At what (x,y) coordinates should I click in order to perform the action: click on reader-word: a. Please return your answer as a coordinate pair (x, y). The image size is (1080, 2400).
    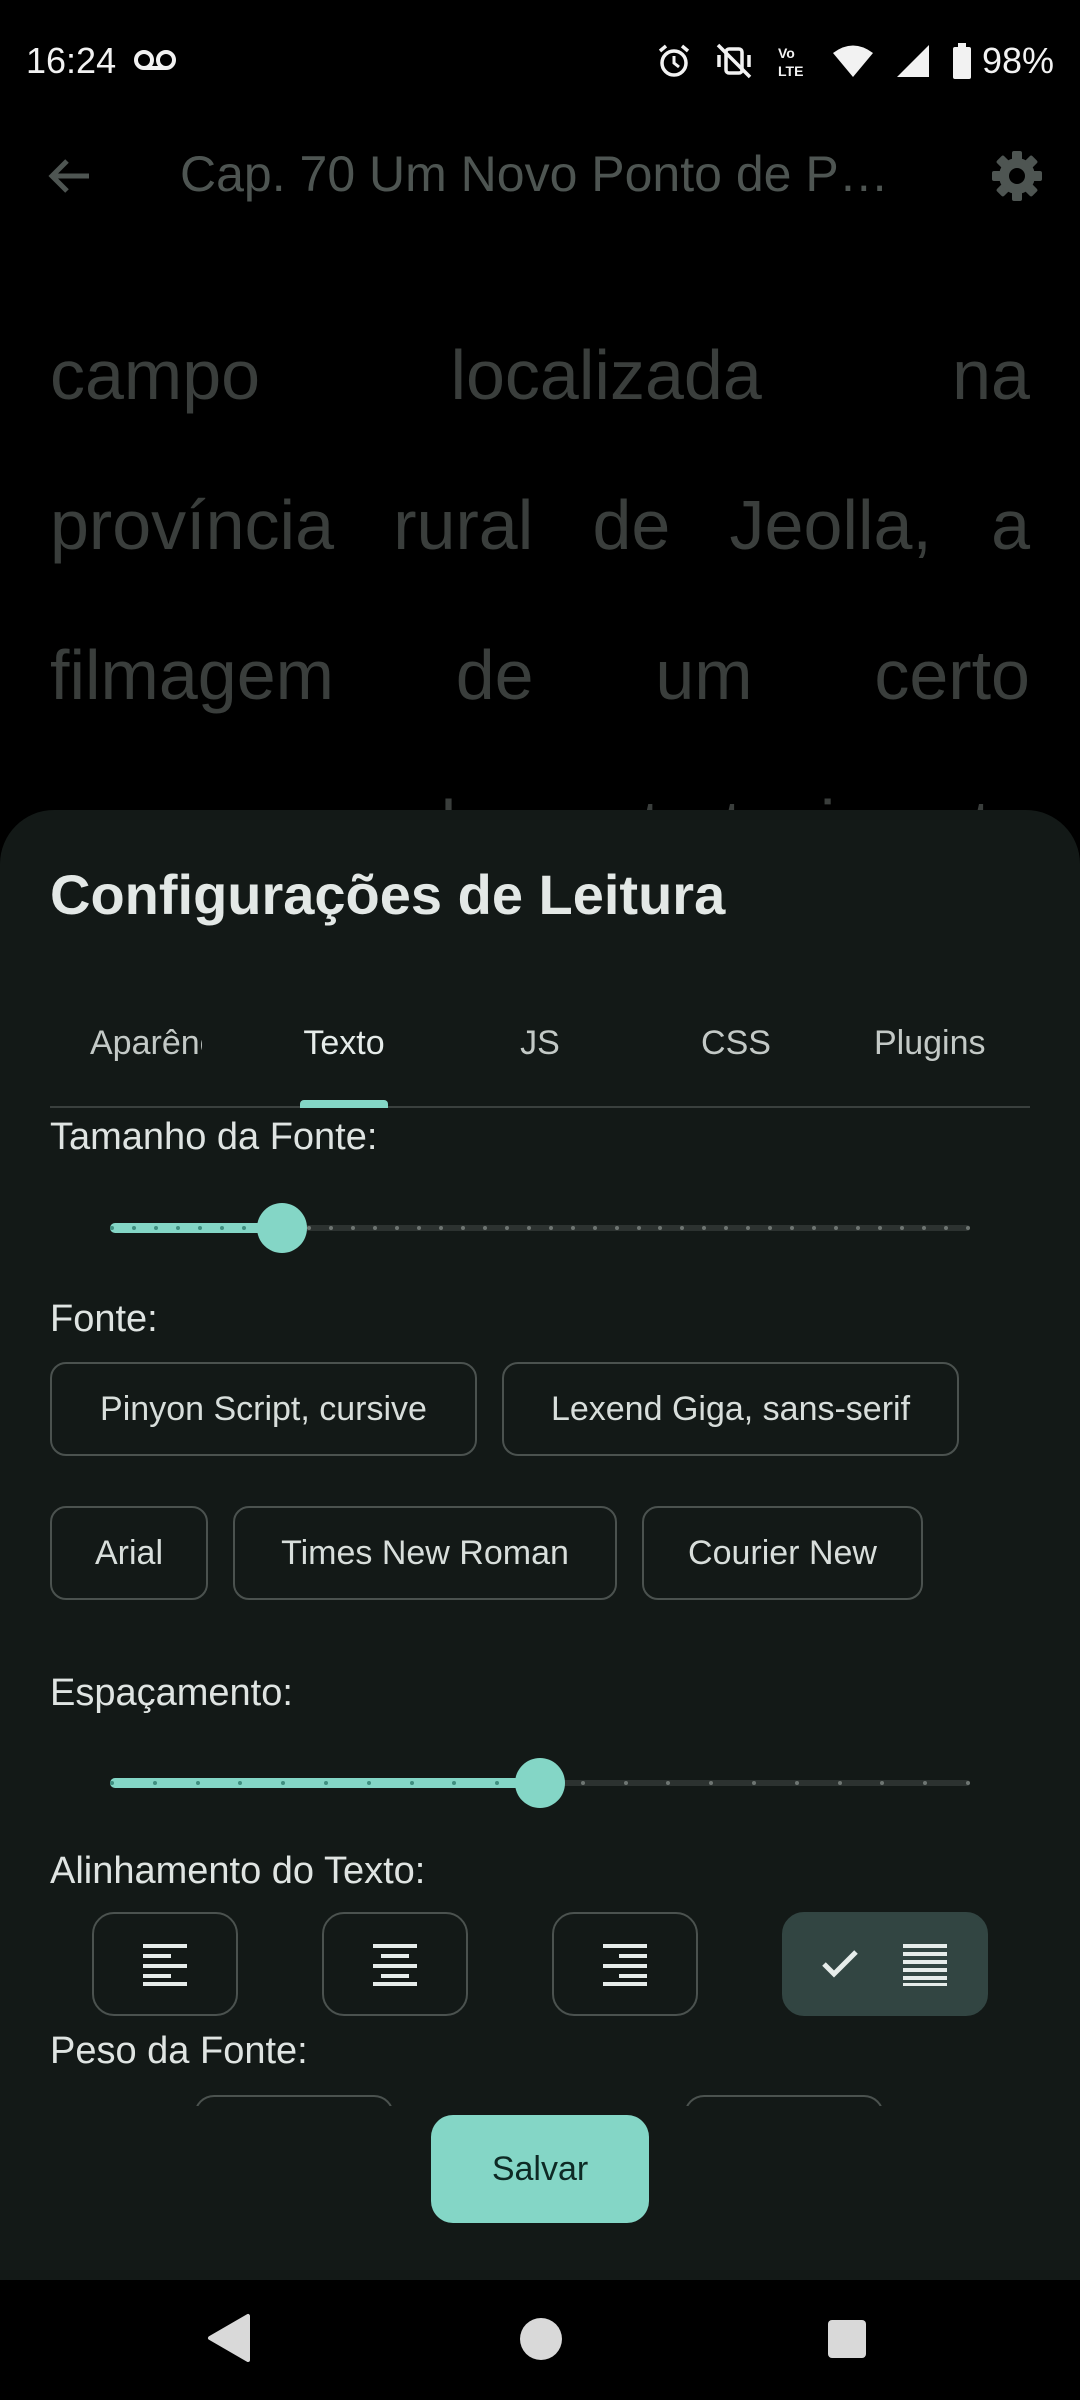
    Looking at the image, I should click on (1010, 525).